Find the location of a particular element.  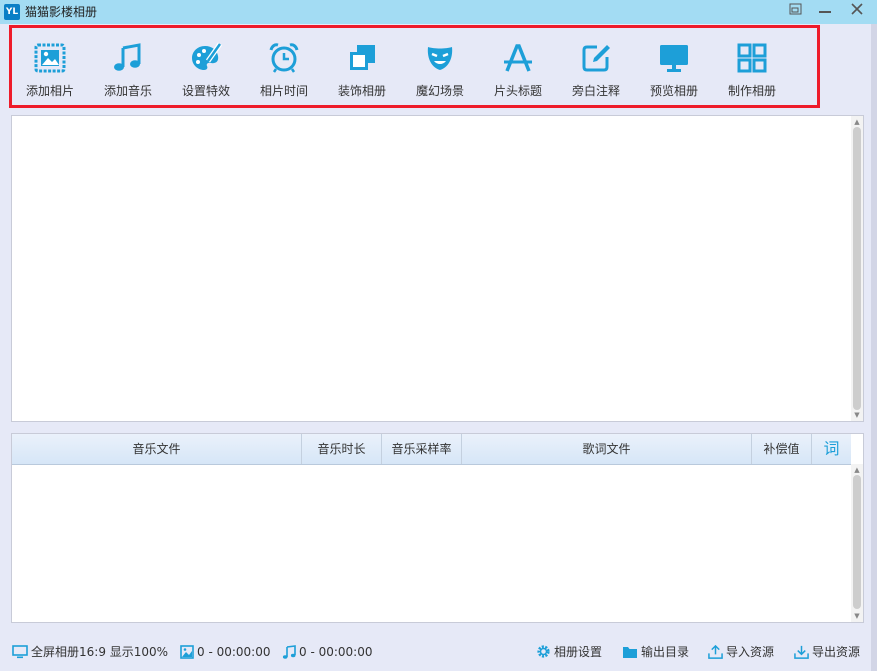

column-sample-rate: 音乐采样率 is located at coordinates (422, 449).